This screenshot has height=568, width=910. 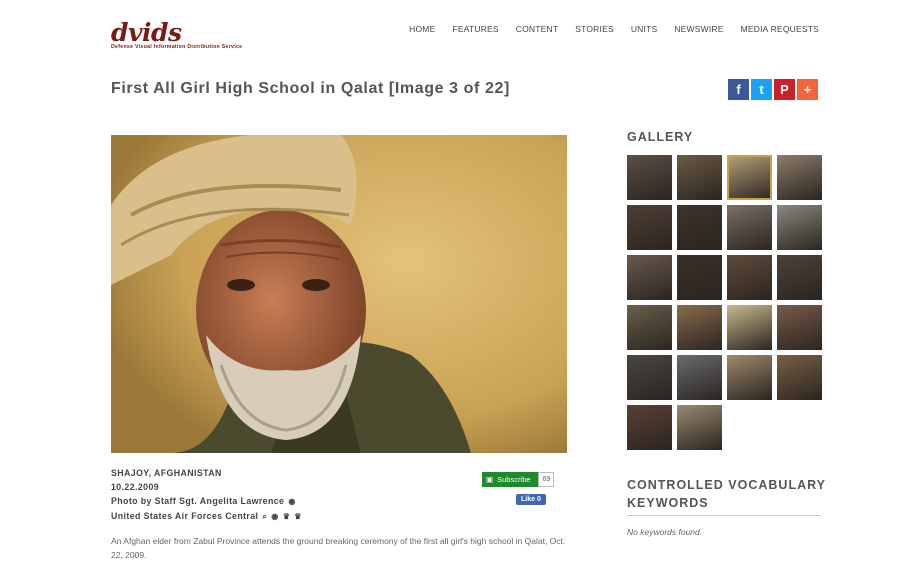 What do you see at coordinates (135, 487) in the screenshot?
I see `photo-date: 10.22.2009` at bounding box center [135, 487].